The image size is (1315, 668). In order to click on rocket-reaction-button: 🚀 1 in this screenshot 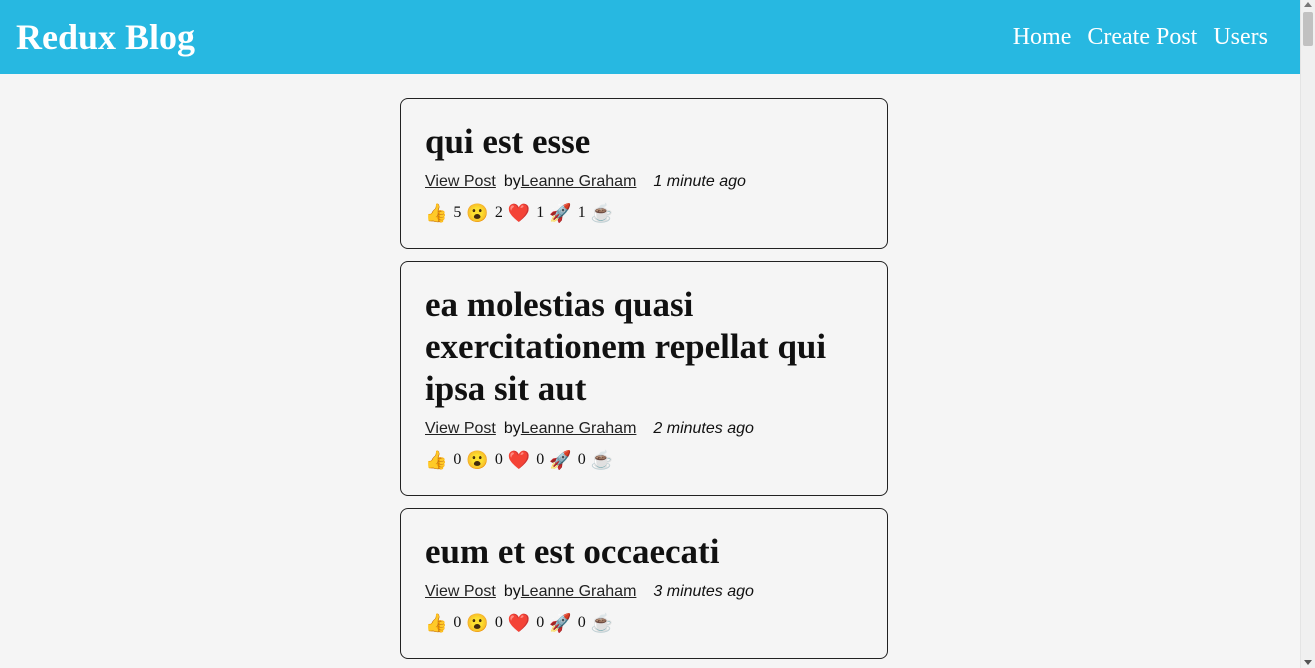, I will do `click(567, 213)`.